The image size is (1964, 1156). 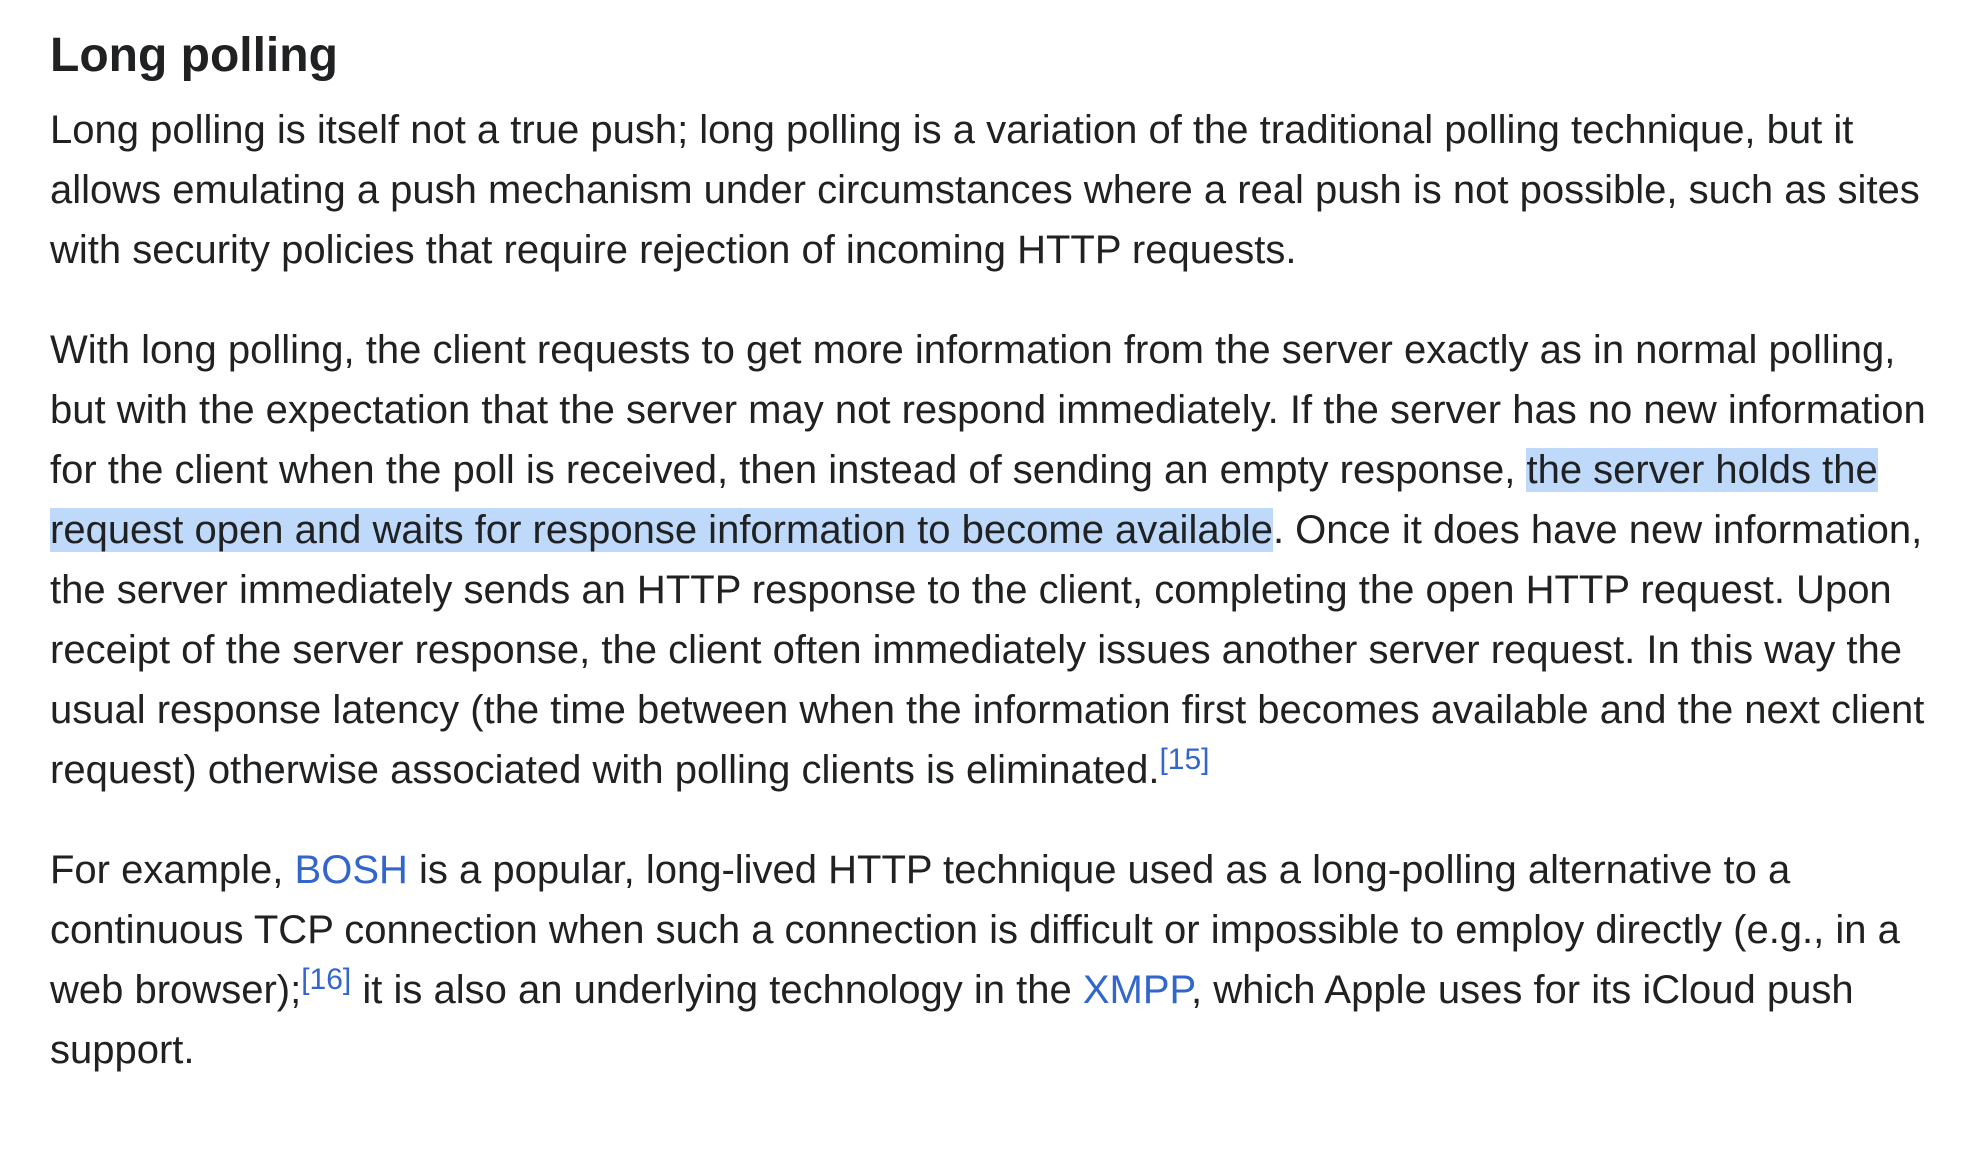 What do you see at coordinates (1184, 759) in the screenshot?
I see `citation-link-15: [15]` at bounding box center [1184, 759].